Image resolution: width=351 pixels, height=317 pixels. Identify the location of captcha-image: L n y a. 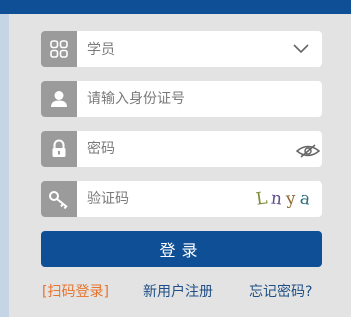
(283, 199).